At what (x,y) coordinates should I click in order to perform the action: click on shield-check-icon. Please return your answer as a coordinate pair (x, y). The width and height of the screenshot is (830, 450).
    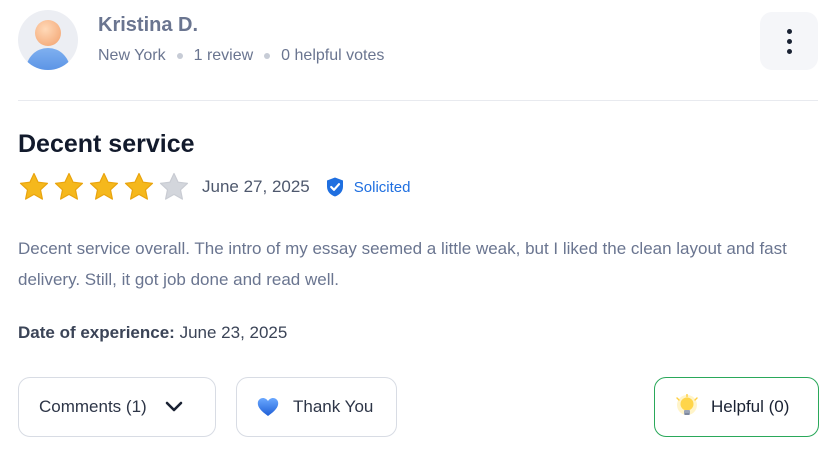
    Looking at the image, I should click on (334, 187).